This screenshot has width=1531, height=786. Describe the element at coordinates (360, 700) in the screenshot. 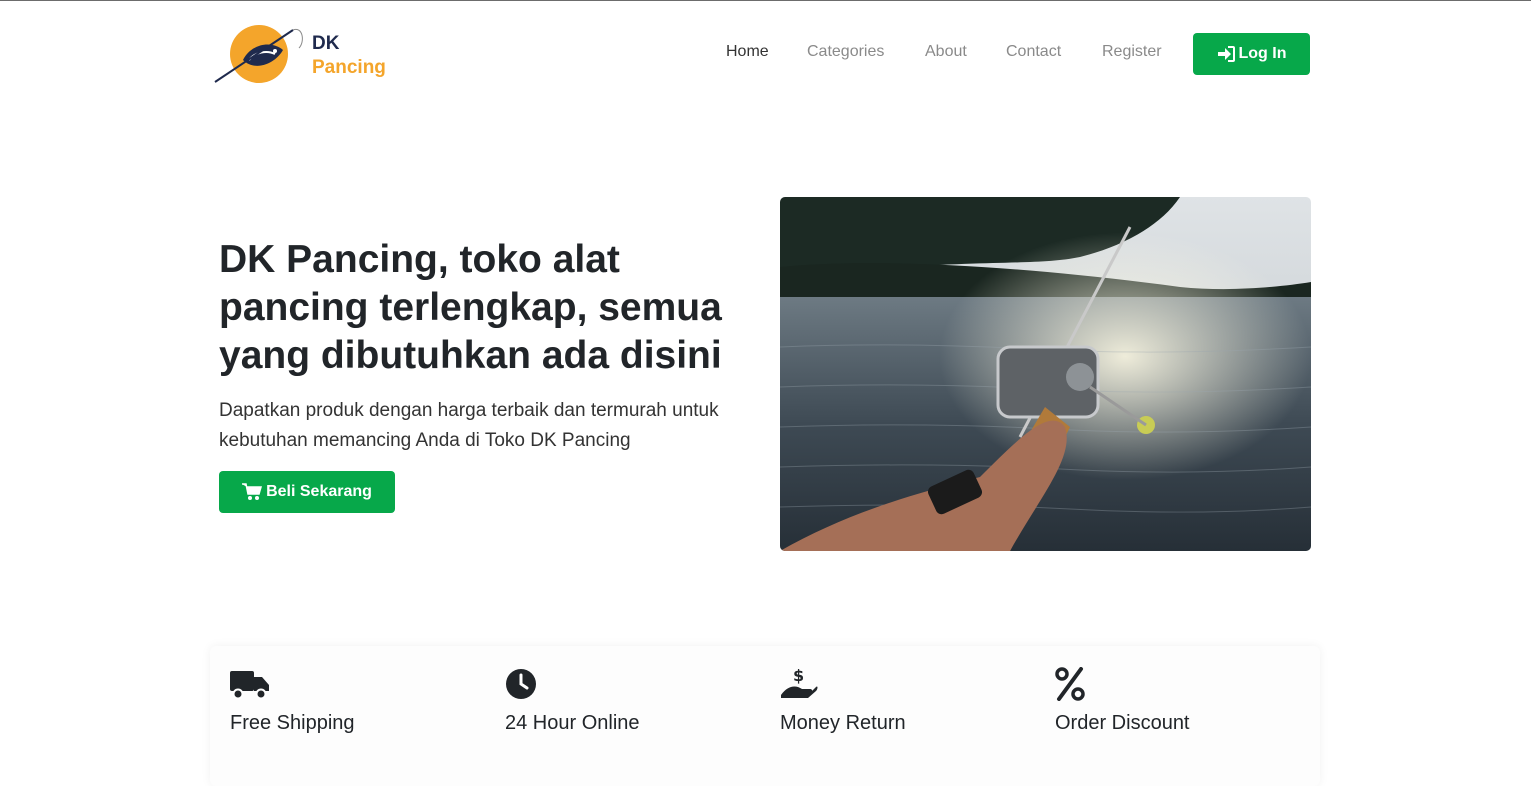

I see `feature-free-shipping: Free Shipping` at that location.